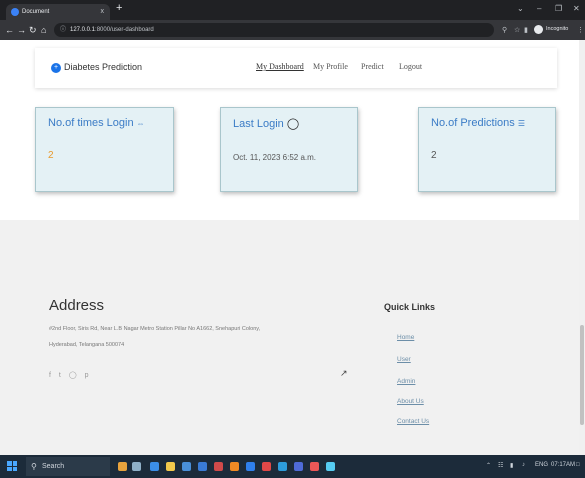 This screenshot has height=478, width=585. Describe the element at coordinates (520, 8) in the screenshot. I see `tab-search-icon: ⌄` at that location.